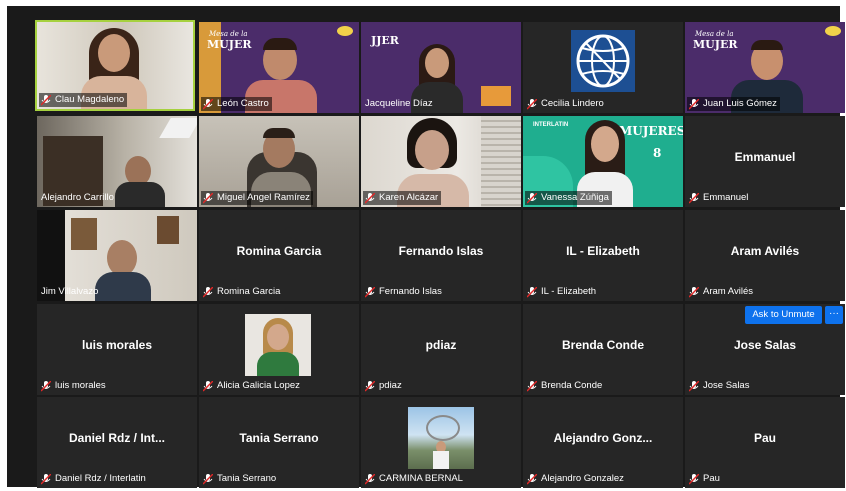 The height and width of the screenshot is (491, 846). I want to click on participant-name: Tania Serrano, so click(247, 478).